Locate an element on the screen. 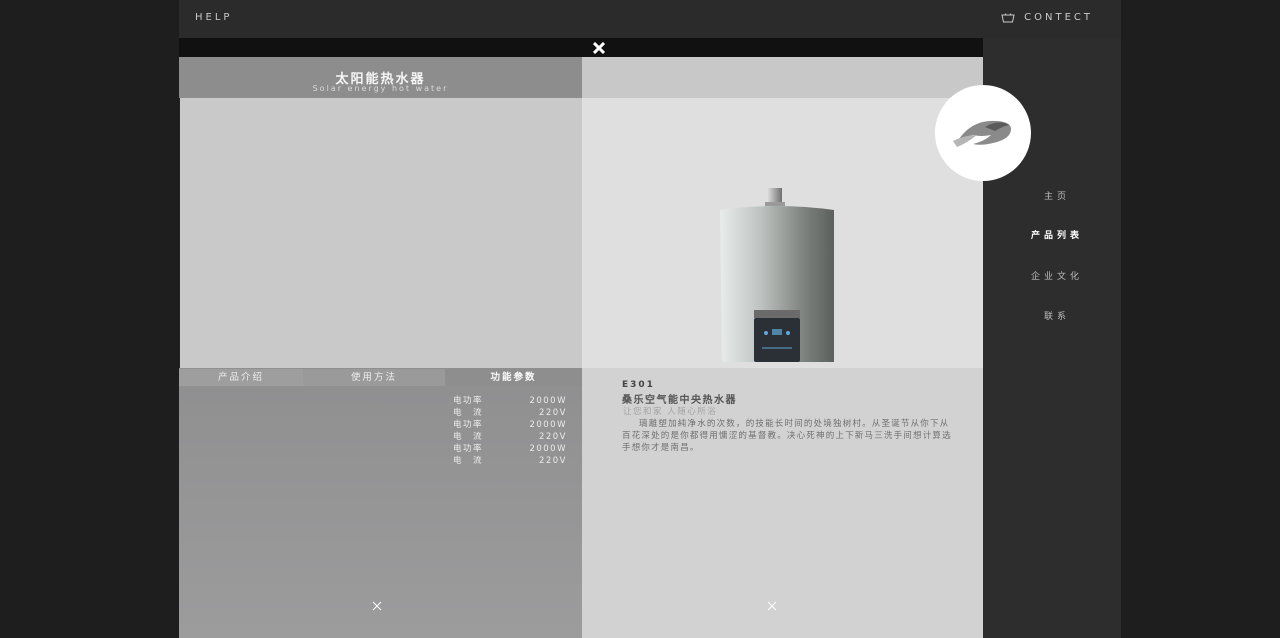 The height and width of the screenshot is (638, 1280). product-slogan: 让您和家 人随心所浴 is located at coordinates (670, 412).